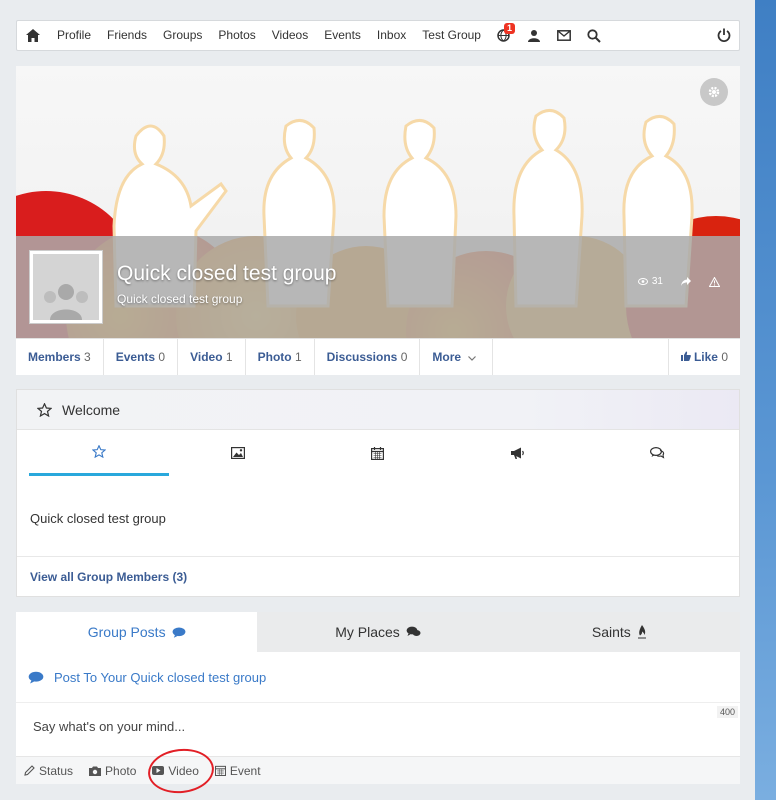  What do you see at coordinates (391, 35) in the screenshot?
I see `nav-inbox: Inbox` at bounding box center [391, 35].